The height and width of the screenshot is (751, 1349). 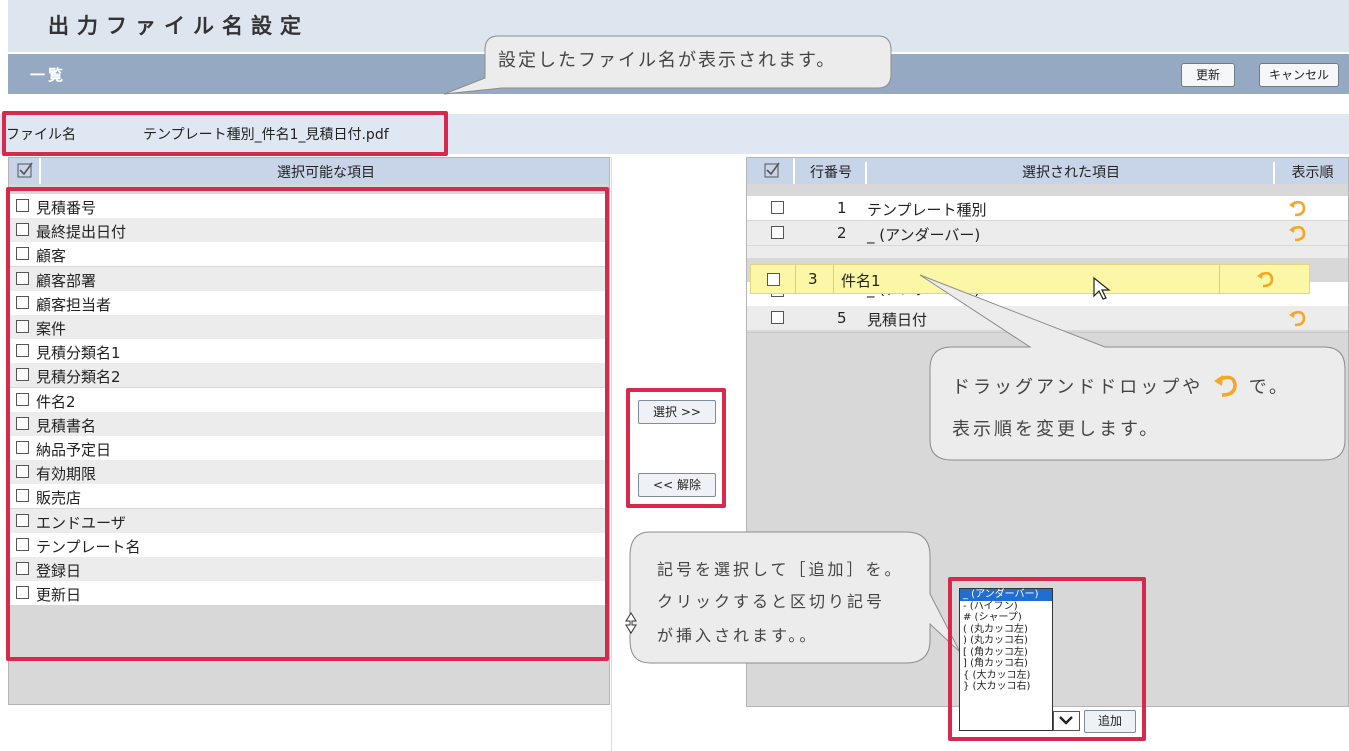 What do you see at coordinates (677, 485) in the screenshot?
I see `release-button: << 解除` at bounding box center [677, 485].